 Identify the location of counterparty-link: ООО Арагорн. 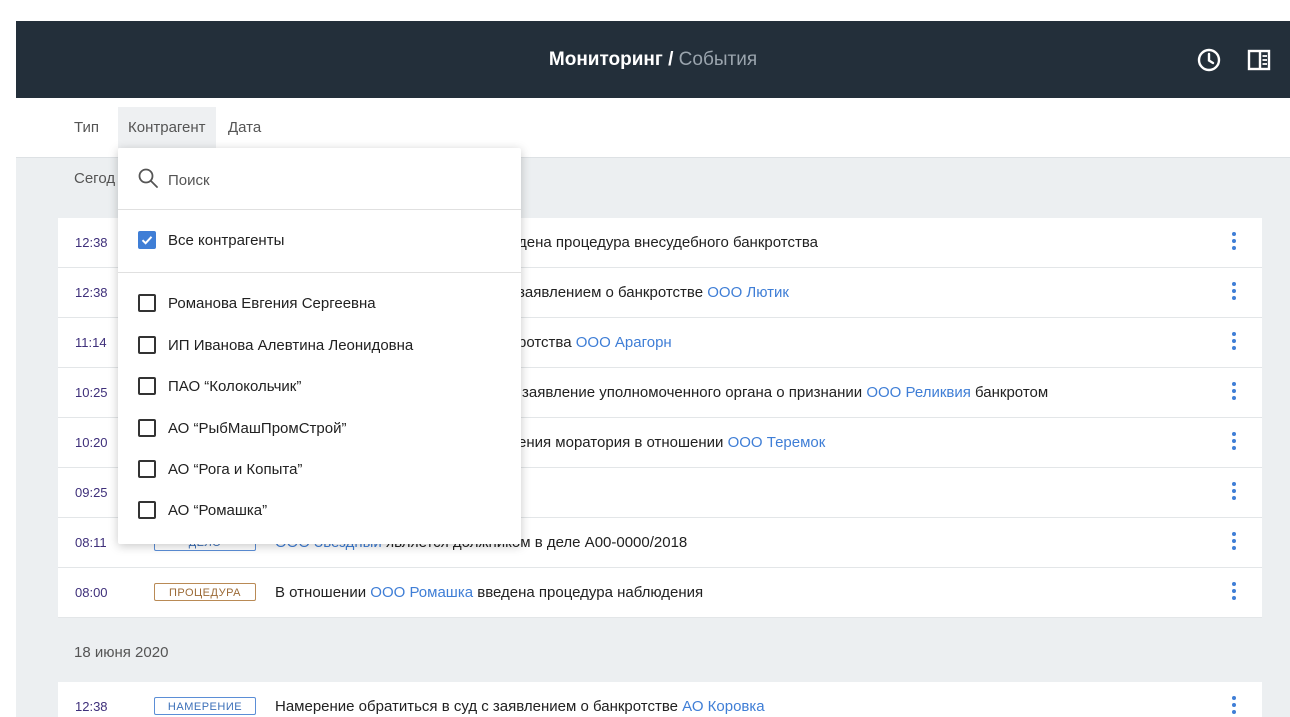
(624, 342).